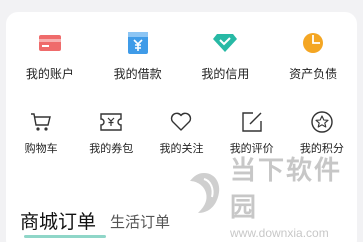 Image resolution: width=363 pixels, height=242 pixels. What do you see at coordinates (50, 61) in the screenshot?
I see `my-account-button: 我的账户` at bounding box center [50, 61].